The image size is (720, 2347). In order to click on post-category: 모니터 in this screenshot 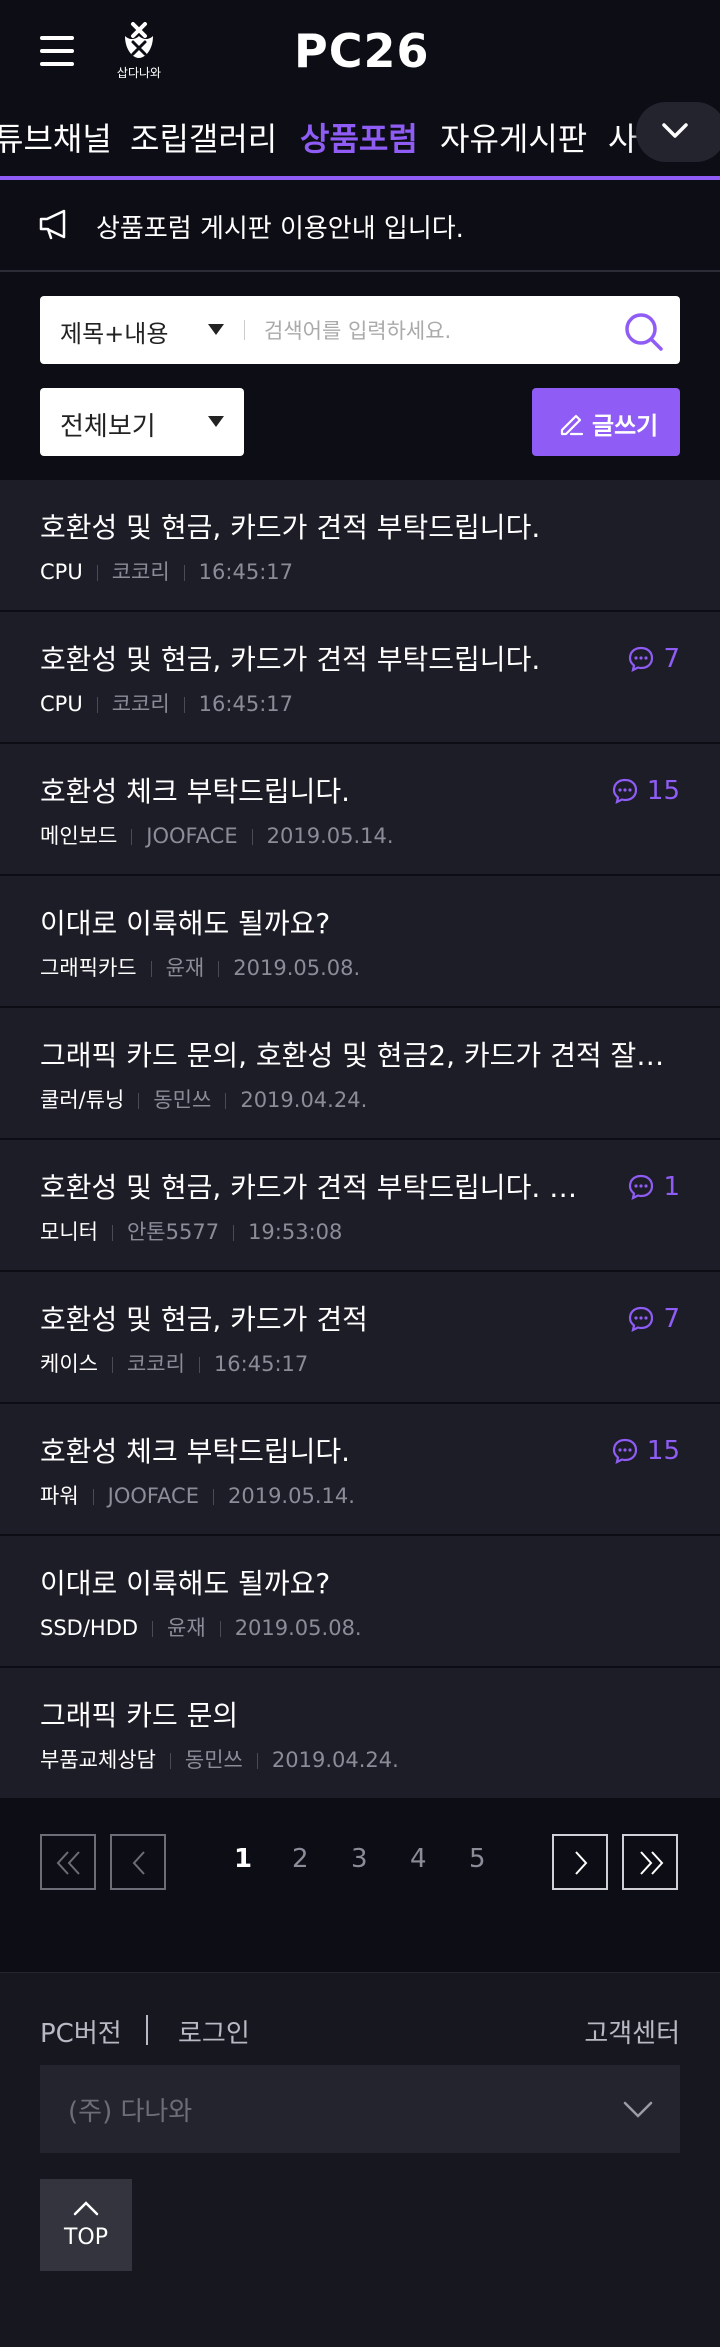, I will do `click(69, 1232)`.